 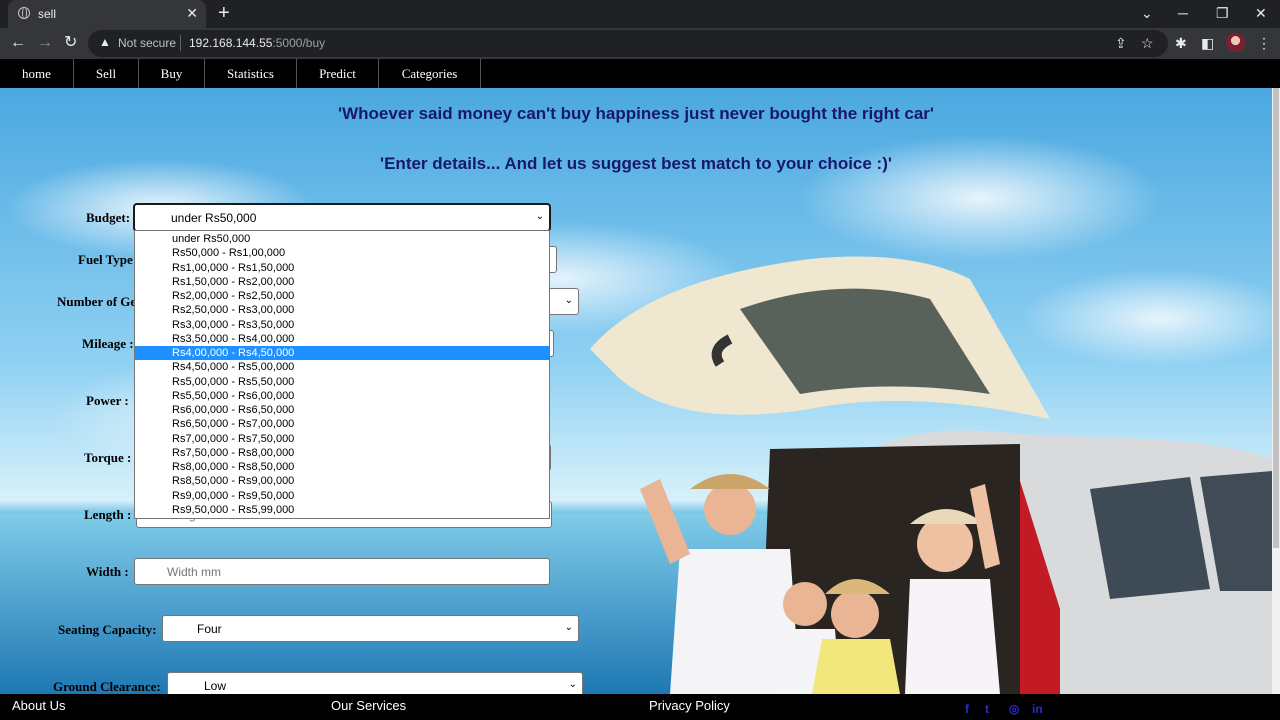 What do you see at coordinates (342, 453) in the screenshot?
I see `budget-option: Rs7,50,000 - Rs8,00,000` at bounding box center [342, 453].